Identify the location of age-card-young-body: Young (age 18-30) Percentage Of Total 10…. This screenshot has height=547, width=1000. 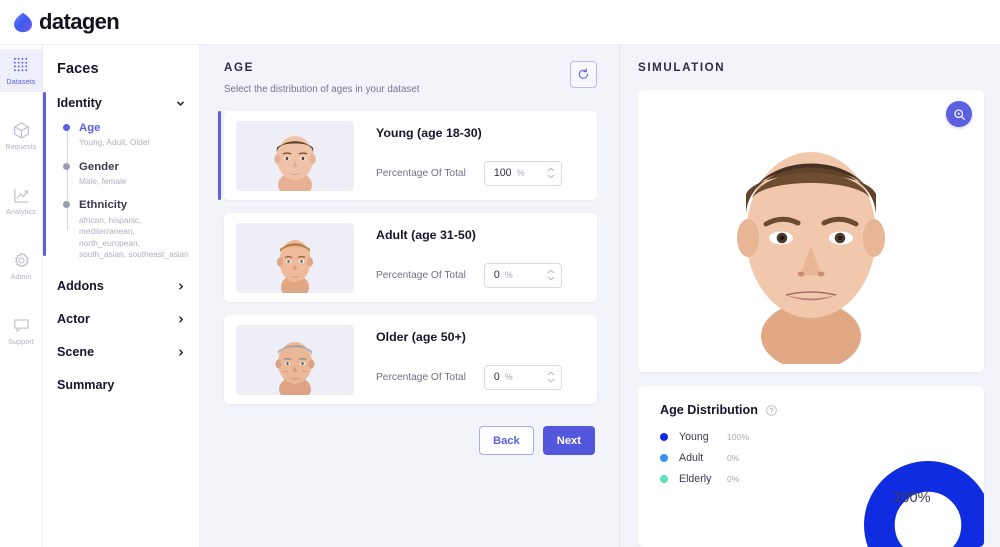
(479, 156).